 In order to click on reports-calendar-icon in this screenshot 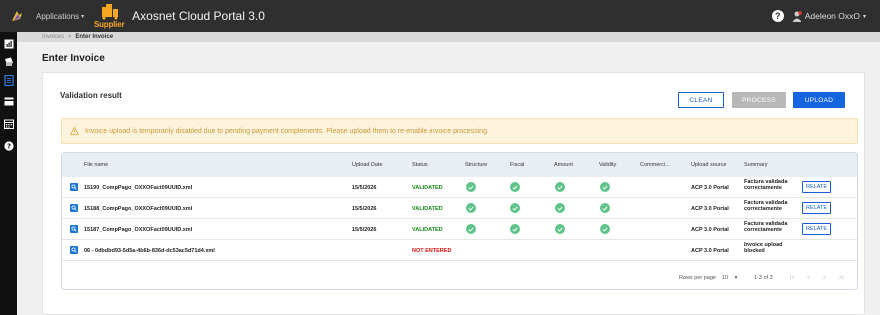, I will do `click(8, 123)`.